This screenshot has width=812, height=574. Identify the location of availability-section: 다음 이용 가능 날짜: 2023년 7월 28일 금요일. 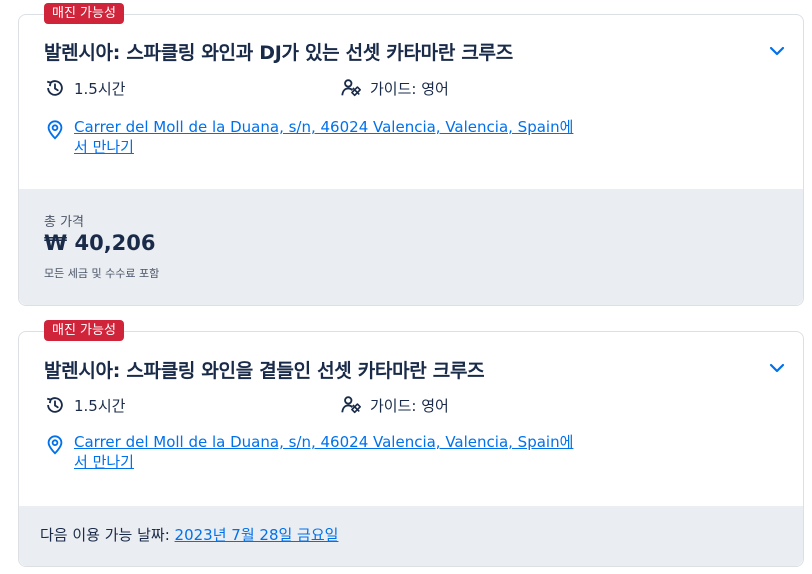
(411, 536).